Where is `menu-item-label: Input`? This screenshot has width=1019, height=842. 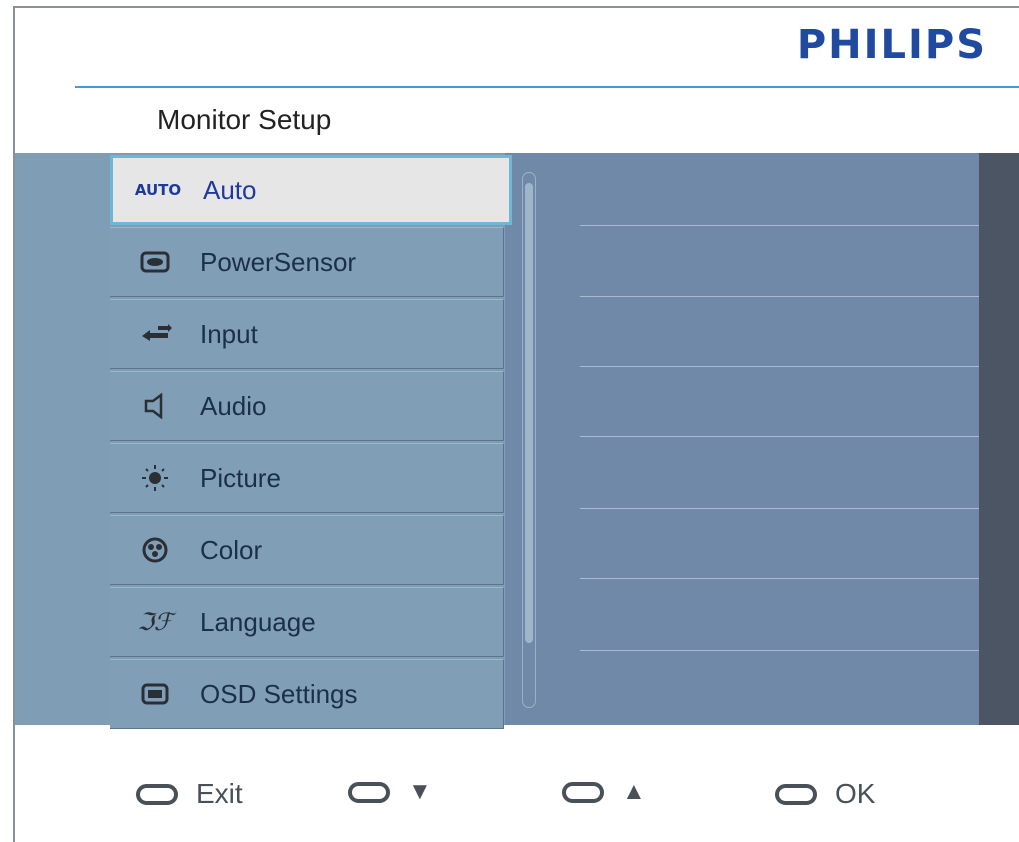 menu-item-label: Input is located at coordinates (229, 333).